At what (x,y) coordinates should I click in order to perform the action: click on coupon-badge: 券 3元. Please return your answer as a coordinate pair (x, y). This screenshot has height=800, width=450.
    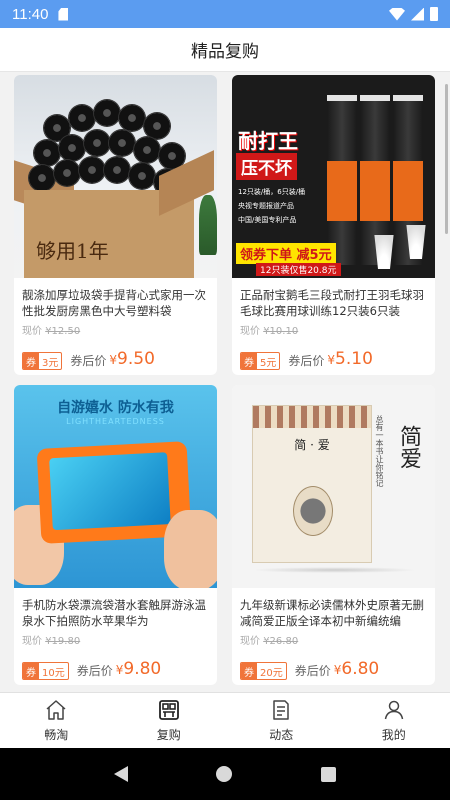
    Looking at the image, I should click on (42, 361).